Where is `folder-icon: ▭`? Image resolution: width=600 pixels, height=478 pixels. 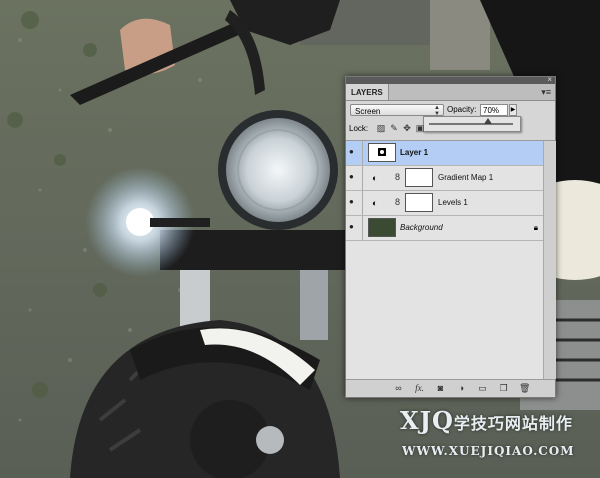
folder-icon: ▭ is located at coordinates (482, 388).